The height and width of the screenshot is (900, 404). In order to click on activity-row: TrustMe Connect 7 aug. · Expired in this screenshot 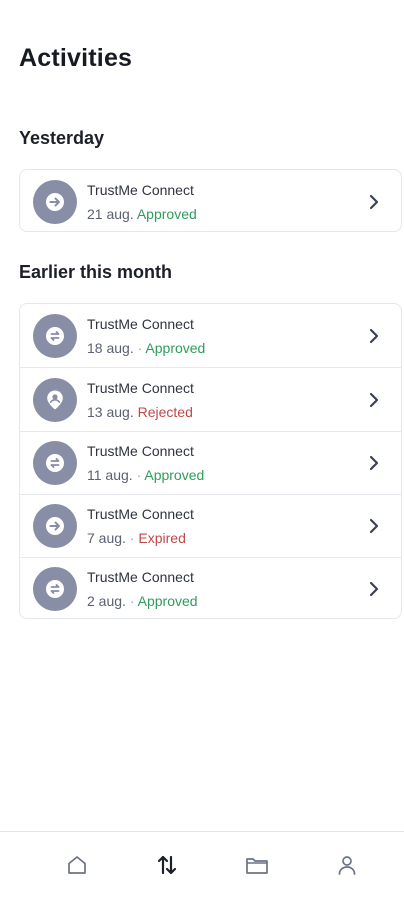, I will do `click(210, 526)`.